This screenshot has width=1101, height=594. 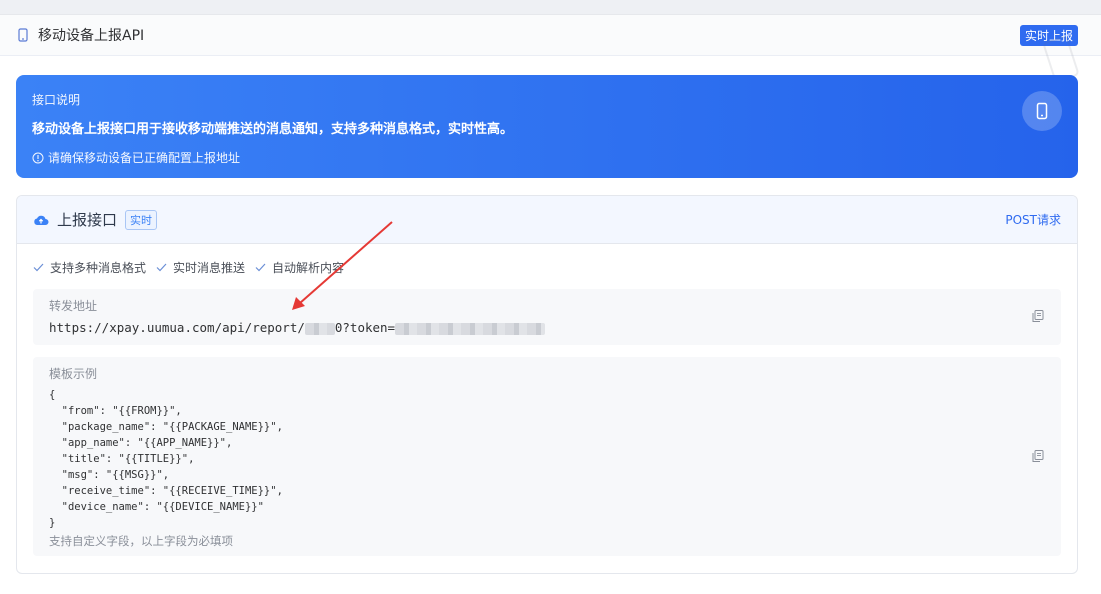 I want to click on banner-tip-text: 请确保移动设备已正确配置上报地址, so click(x=144, y=158).